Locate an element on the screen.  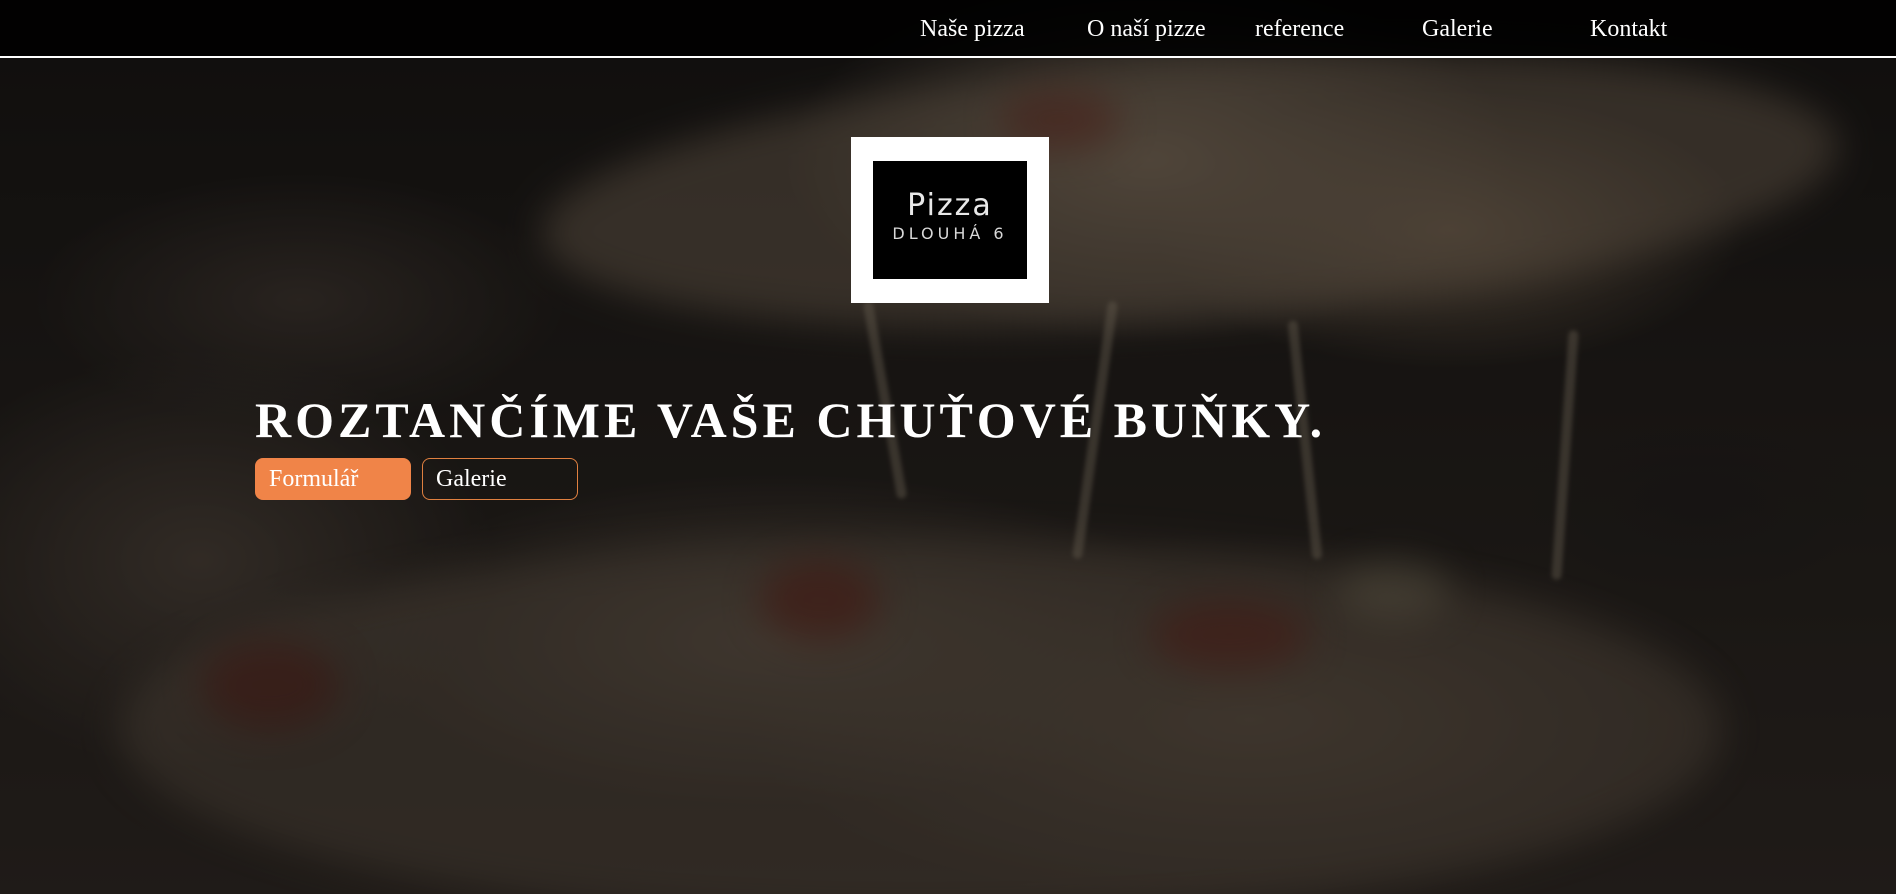
logo-badge: Pizza DLOUHÁ 6 is located at coordinates (950, 220).